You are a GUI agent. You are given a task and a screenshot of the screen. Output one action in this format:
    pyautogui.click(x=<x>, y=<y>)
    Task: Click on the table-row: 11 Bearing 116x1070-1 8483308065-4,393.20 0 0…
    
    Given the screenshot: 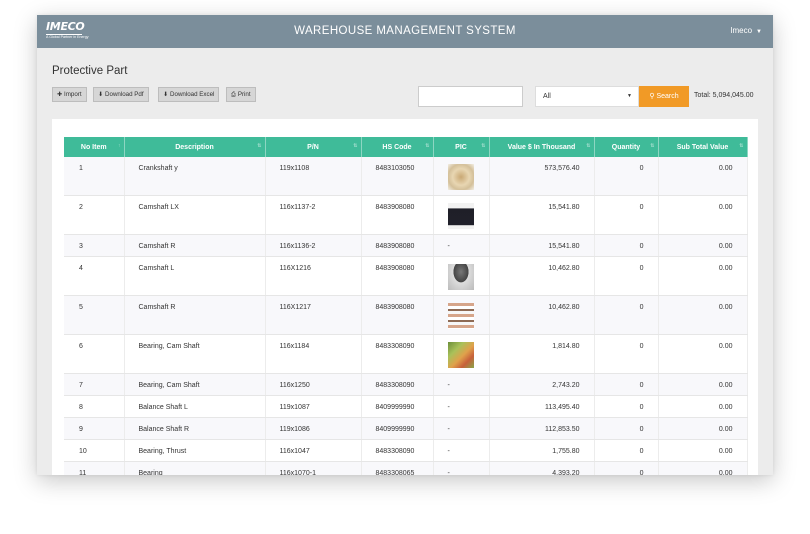 What is the action you would take?
    pyautogui.click(x=406, y=468)
    